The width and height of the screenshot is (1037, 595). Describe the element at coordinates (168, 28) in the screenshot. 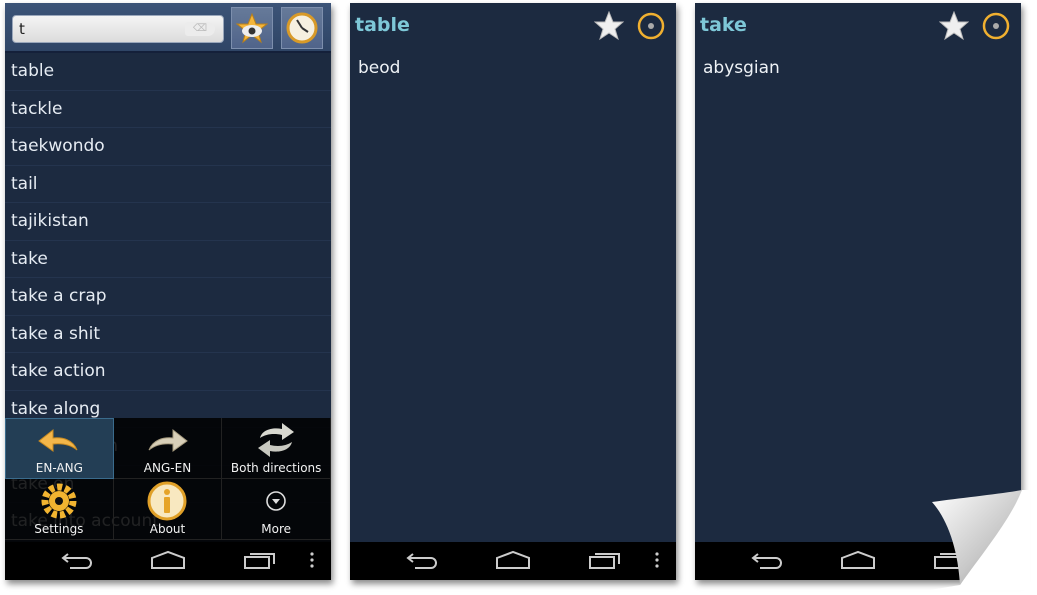

I see `search-bar: ⌫` at that location.